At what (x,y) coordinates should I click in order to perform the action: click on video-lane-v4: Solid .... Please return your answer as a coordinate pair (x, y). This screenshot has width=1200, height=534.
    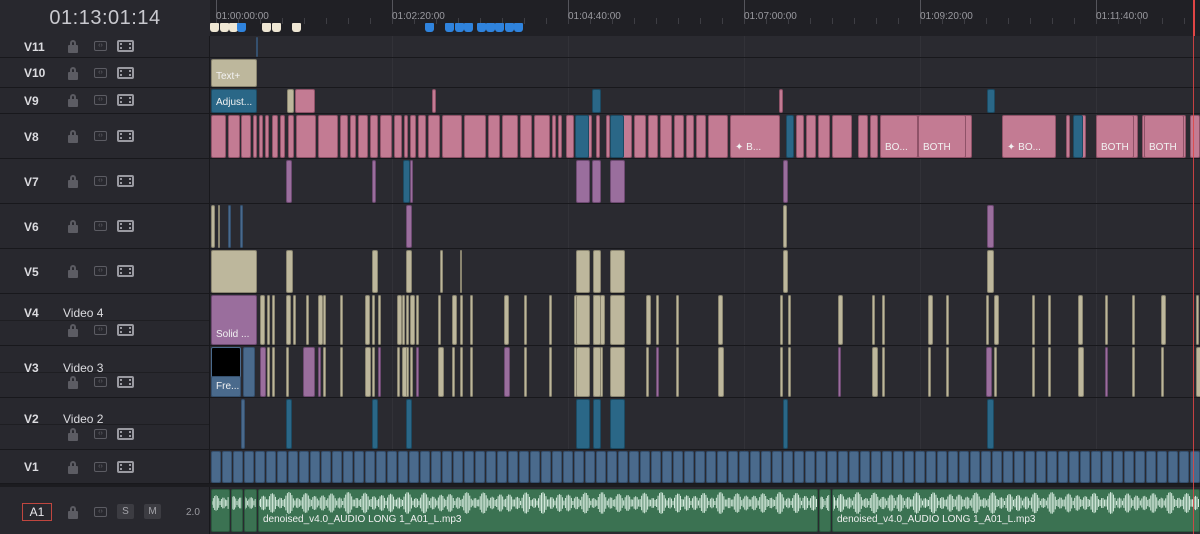
    Looking at the image, I should click on (705, 320).